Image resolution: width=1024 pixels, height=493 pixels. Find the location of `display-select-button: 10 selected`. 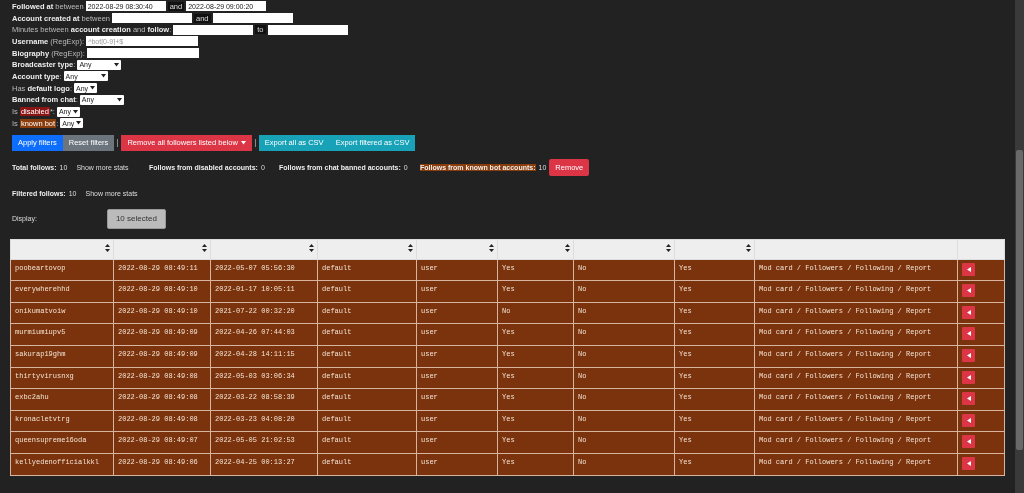

display-select-button: 10 selected is located at coordinates (136, 218).